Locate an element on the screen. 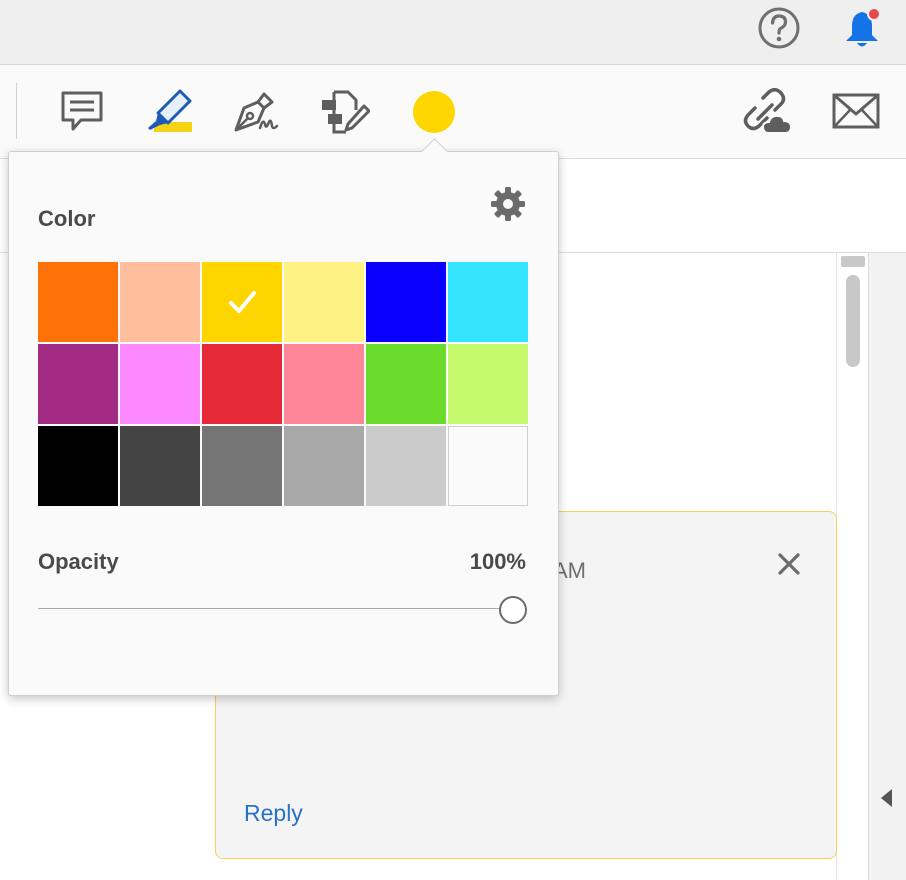 The image size is (906, 880). speech-bubble-icon is located at coordinates (82, 111).